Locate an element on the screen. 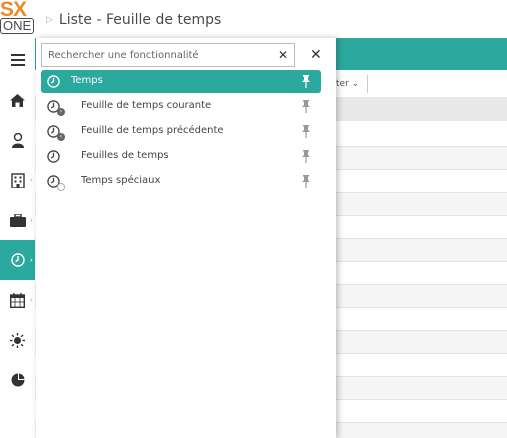 This screenshot has height=438, width=507. timer-icon: · is located at coordinates (61, 187).